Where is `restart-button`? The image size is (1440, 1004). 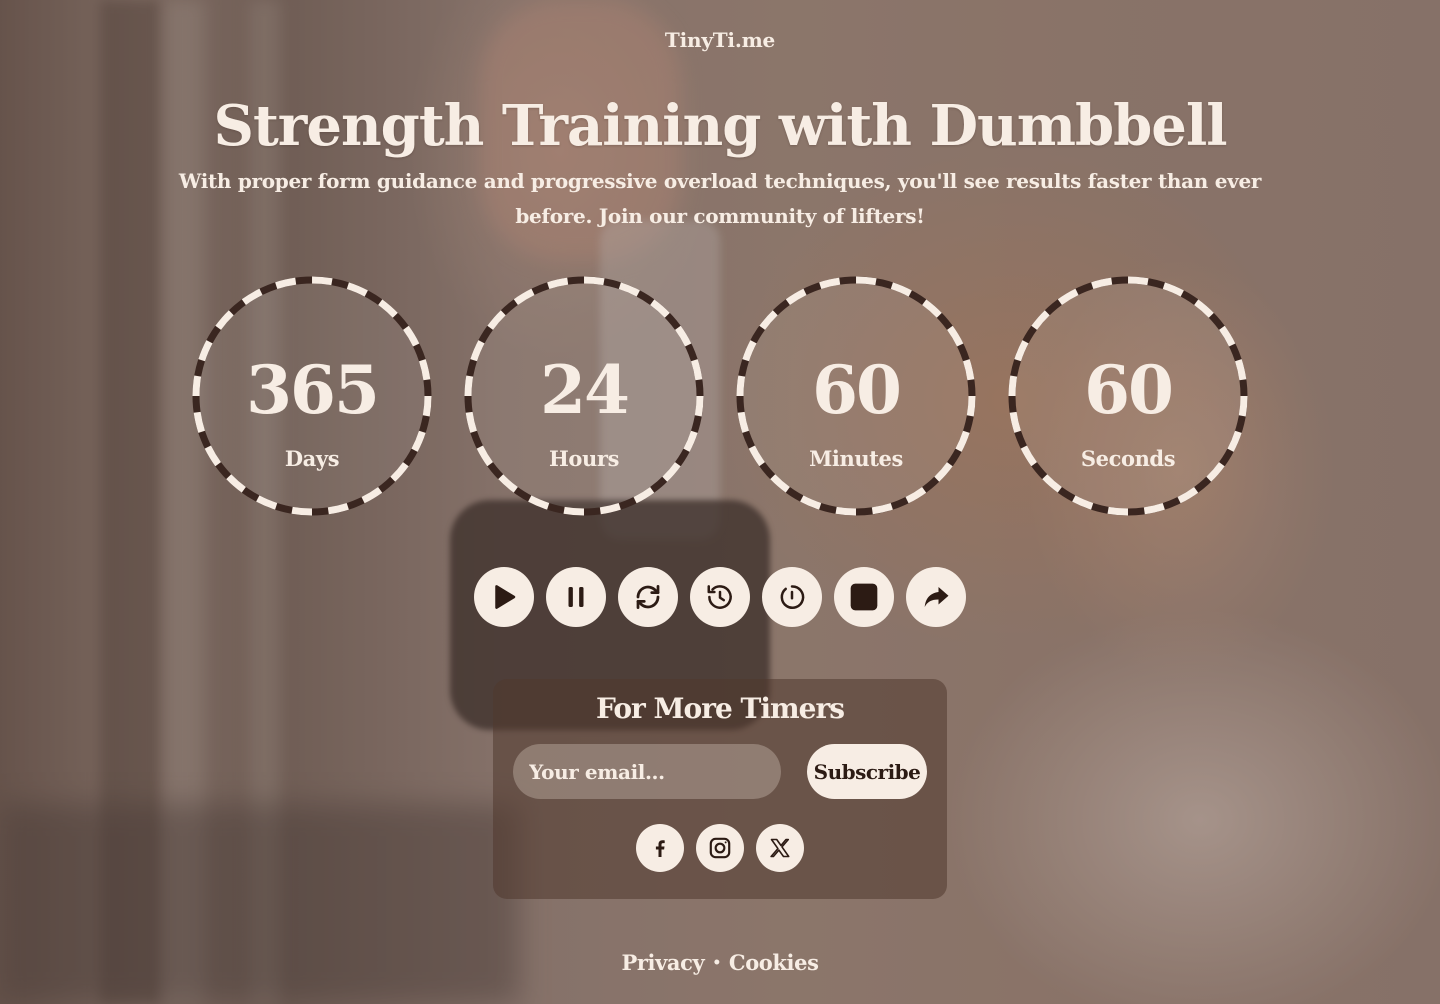 restart-button is located at coordinates (792, 597).